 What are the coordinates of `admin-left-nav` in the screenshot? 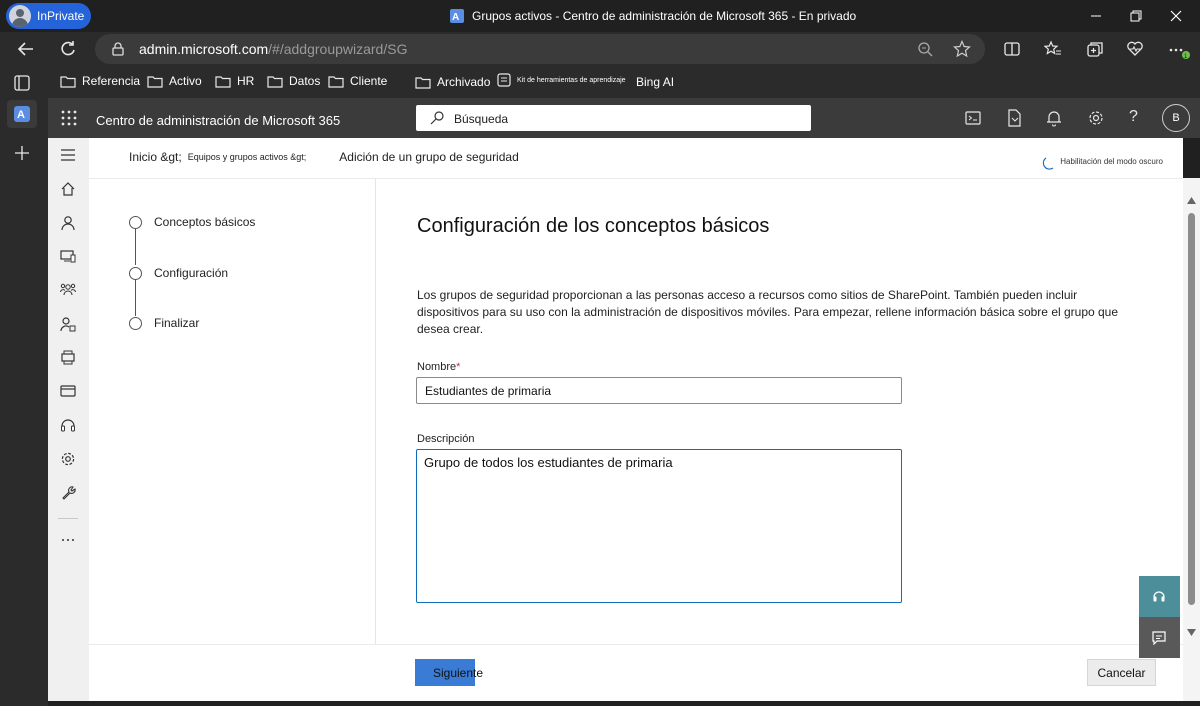 It's located at (68, 419).